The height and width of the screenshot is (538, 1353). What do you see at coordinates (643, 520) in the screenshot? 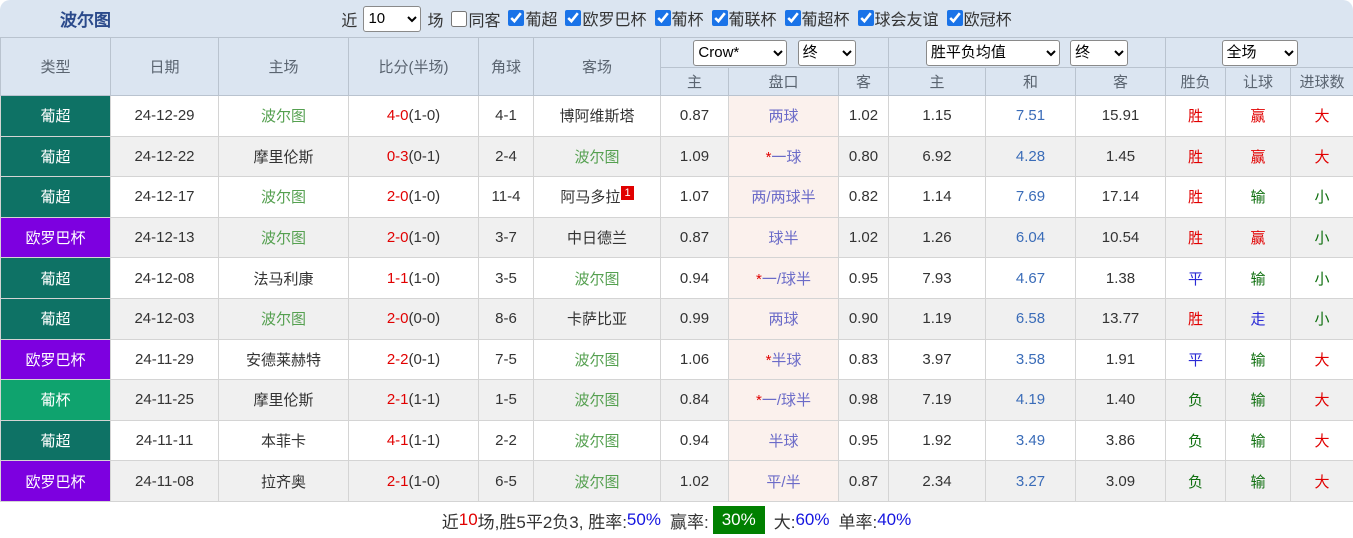
I see `footer-win-rate: 50%` at bounding box center [643, 520].